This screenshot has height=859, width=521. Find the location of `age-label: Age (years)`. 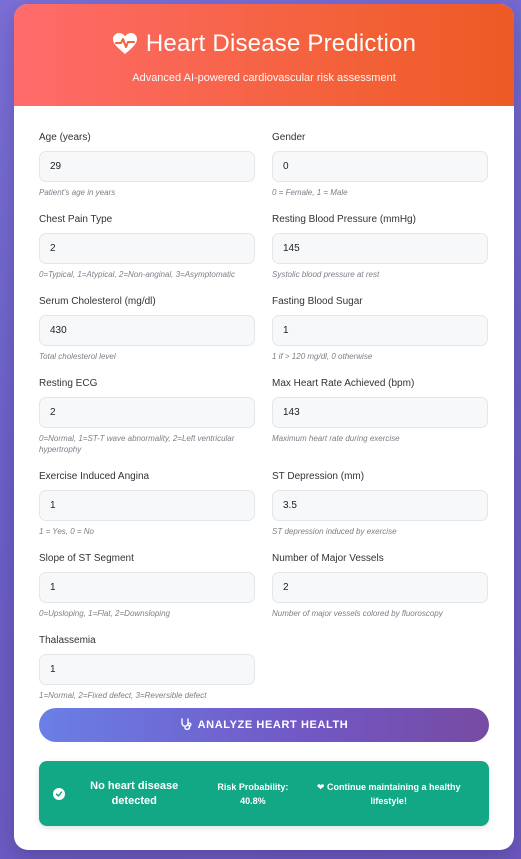

age-label: Age (years) is located at coordinates (65, 137).